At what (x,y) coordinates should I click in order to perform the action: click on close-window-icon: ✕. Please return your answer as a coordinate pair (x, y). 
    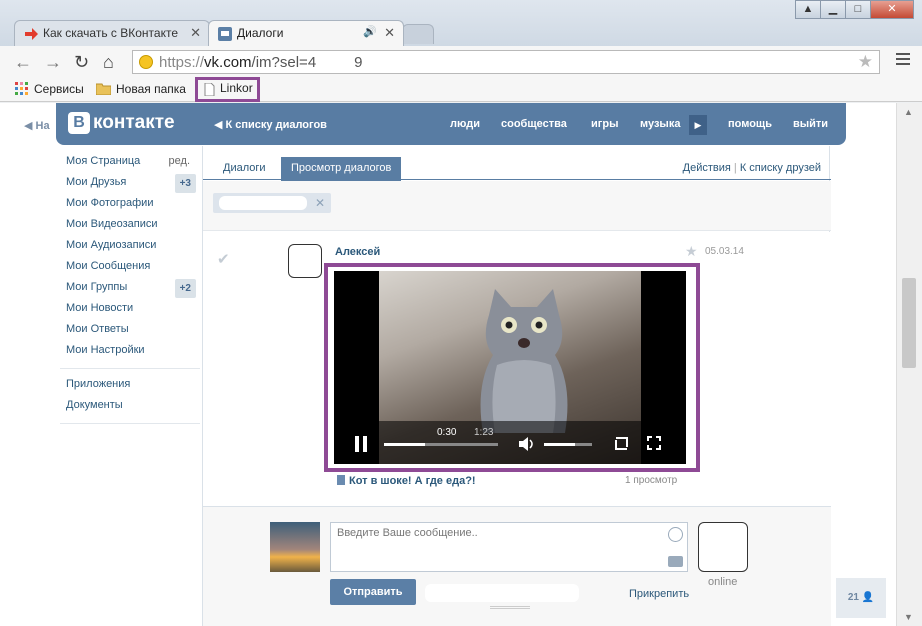
    Looking at the image, I should click on (892, 9).